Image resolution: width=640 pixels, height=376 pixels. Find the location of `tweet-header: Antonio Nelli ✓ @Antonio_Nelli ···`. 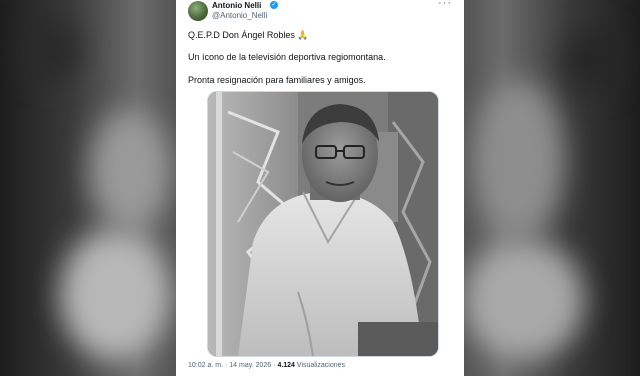

tweet-header: Antonio Nelli ✓ @Antonio_Nelli ··· is located at coordinates (320, 12).